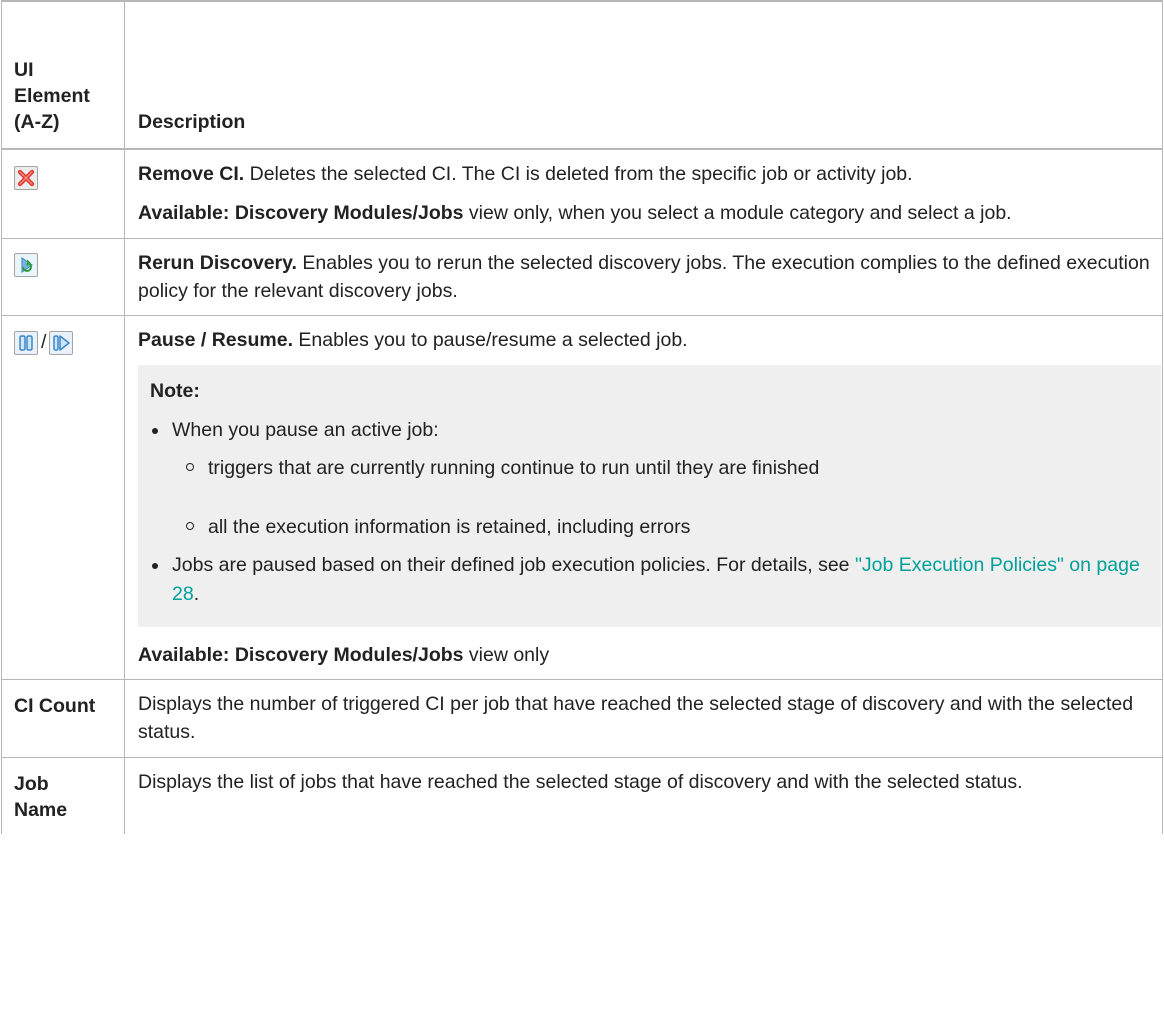 The width and height of the screenshot is (1164, 1030). What do you see at coordinates (41, 809) in the screenshot?
I see `job-name-line2: Name` at bounding box center [41, 809].